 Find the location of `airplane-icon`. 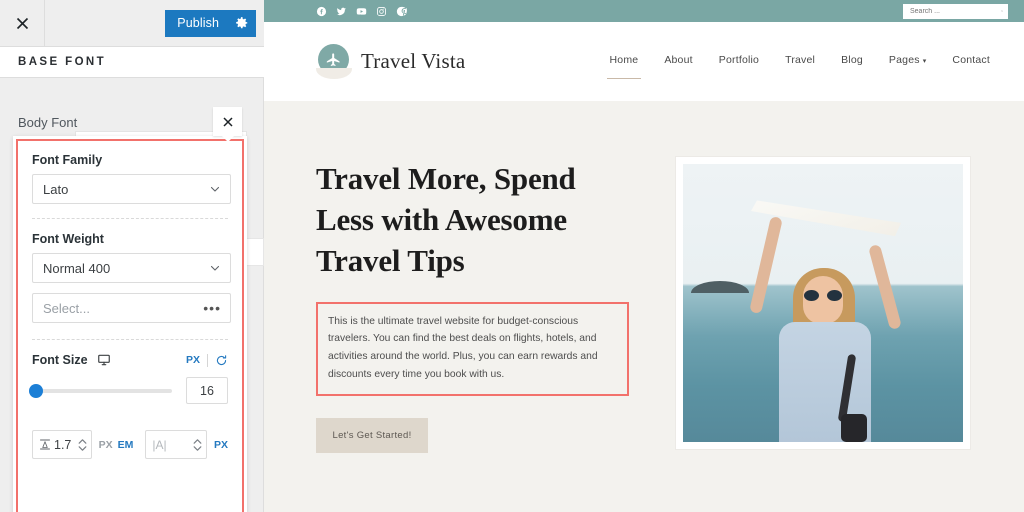

airplane-icon is located at coordinates (334, 61).